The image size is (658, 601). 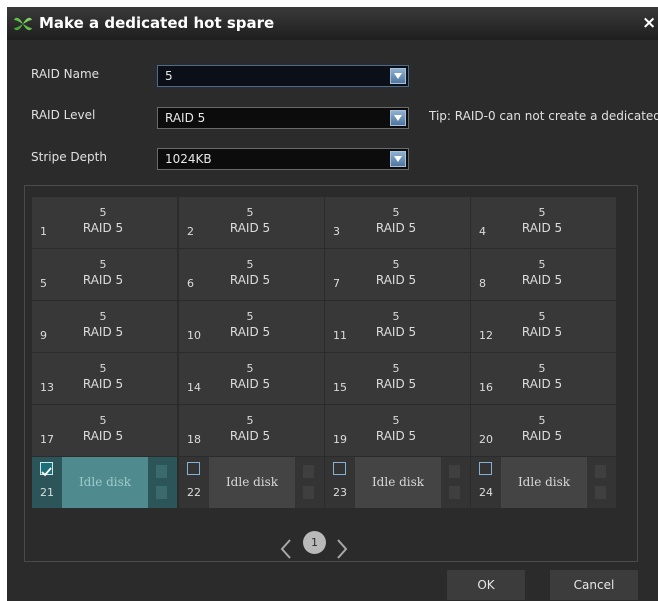 I want to click on disk-number: 3, so click(x=336, y=231).